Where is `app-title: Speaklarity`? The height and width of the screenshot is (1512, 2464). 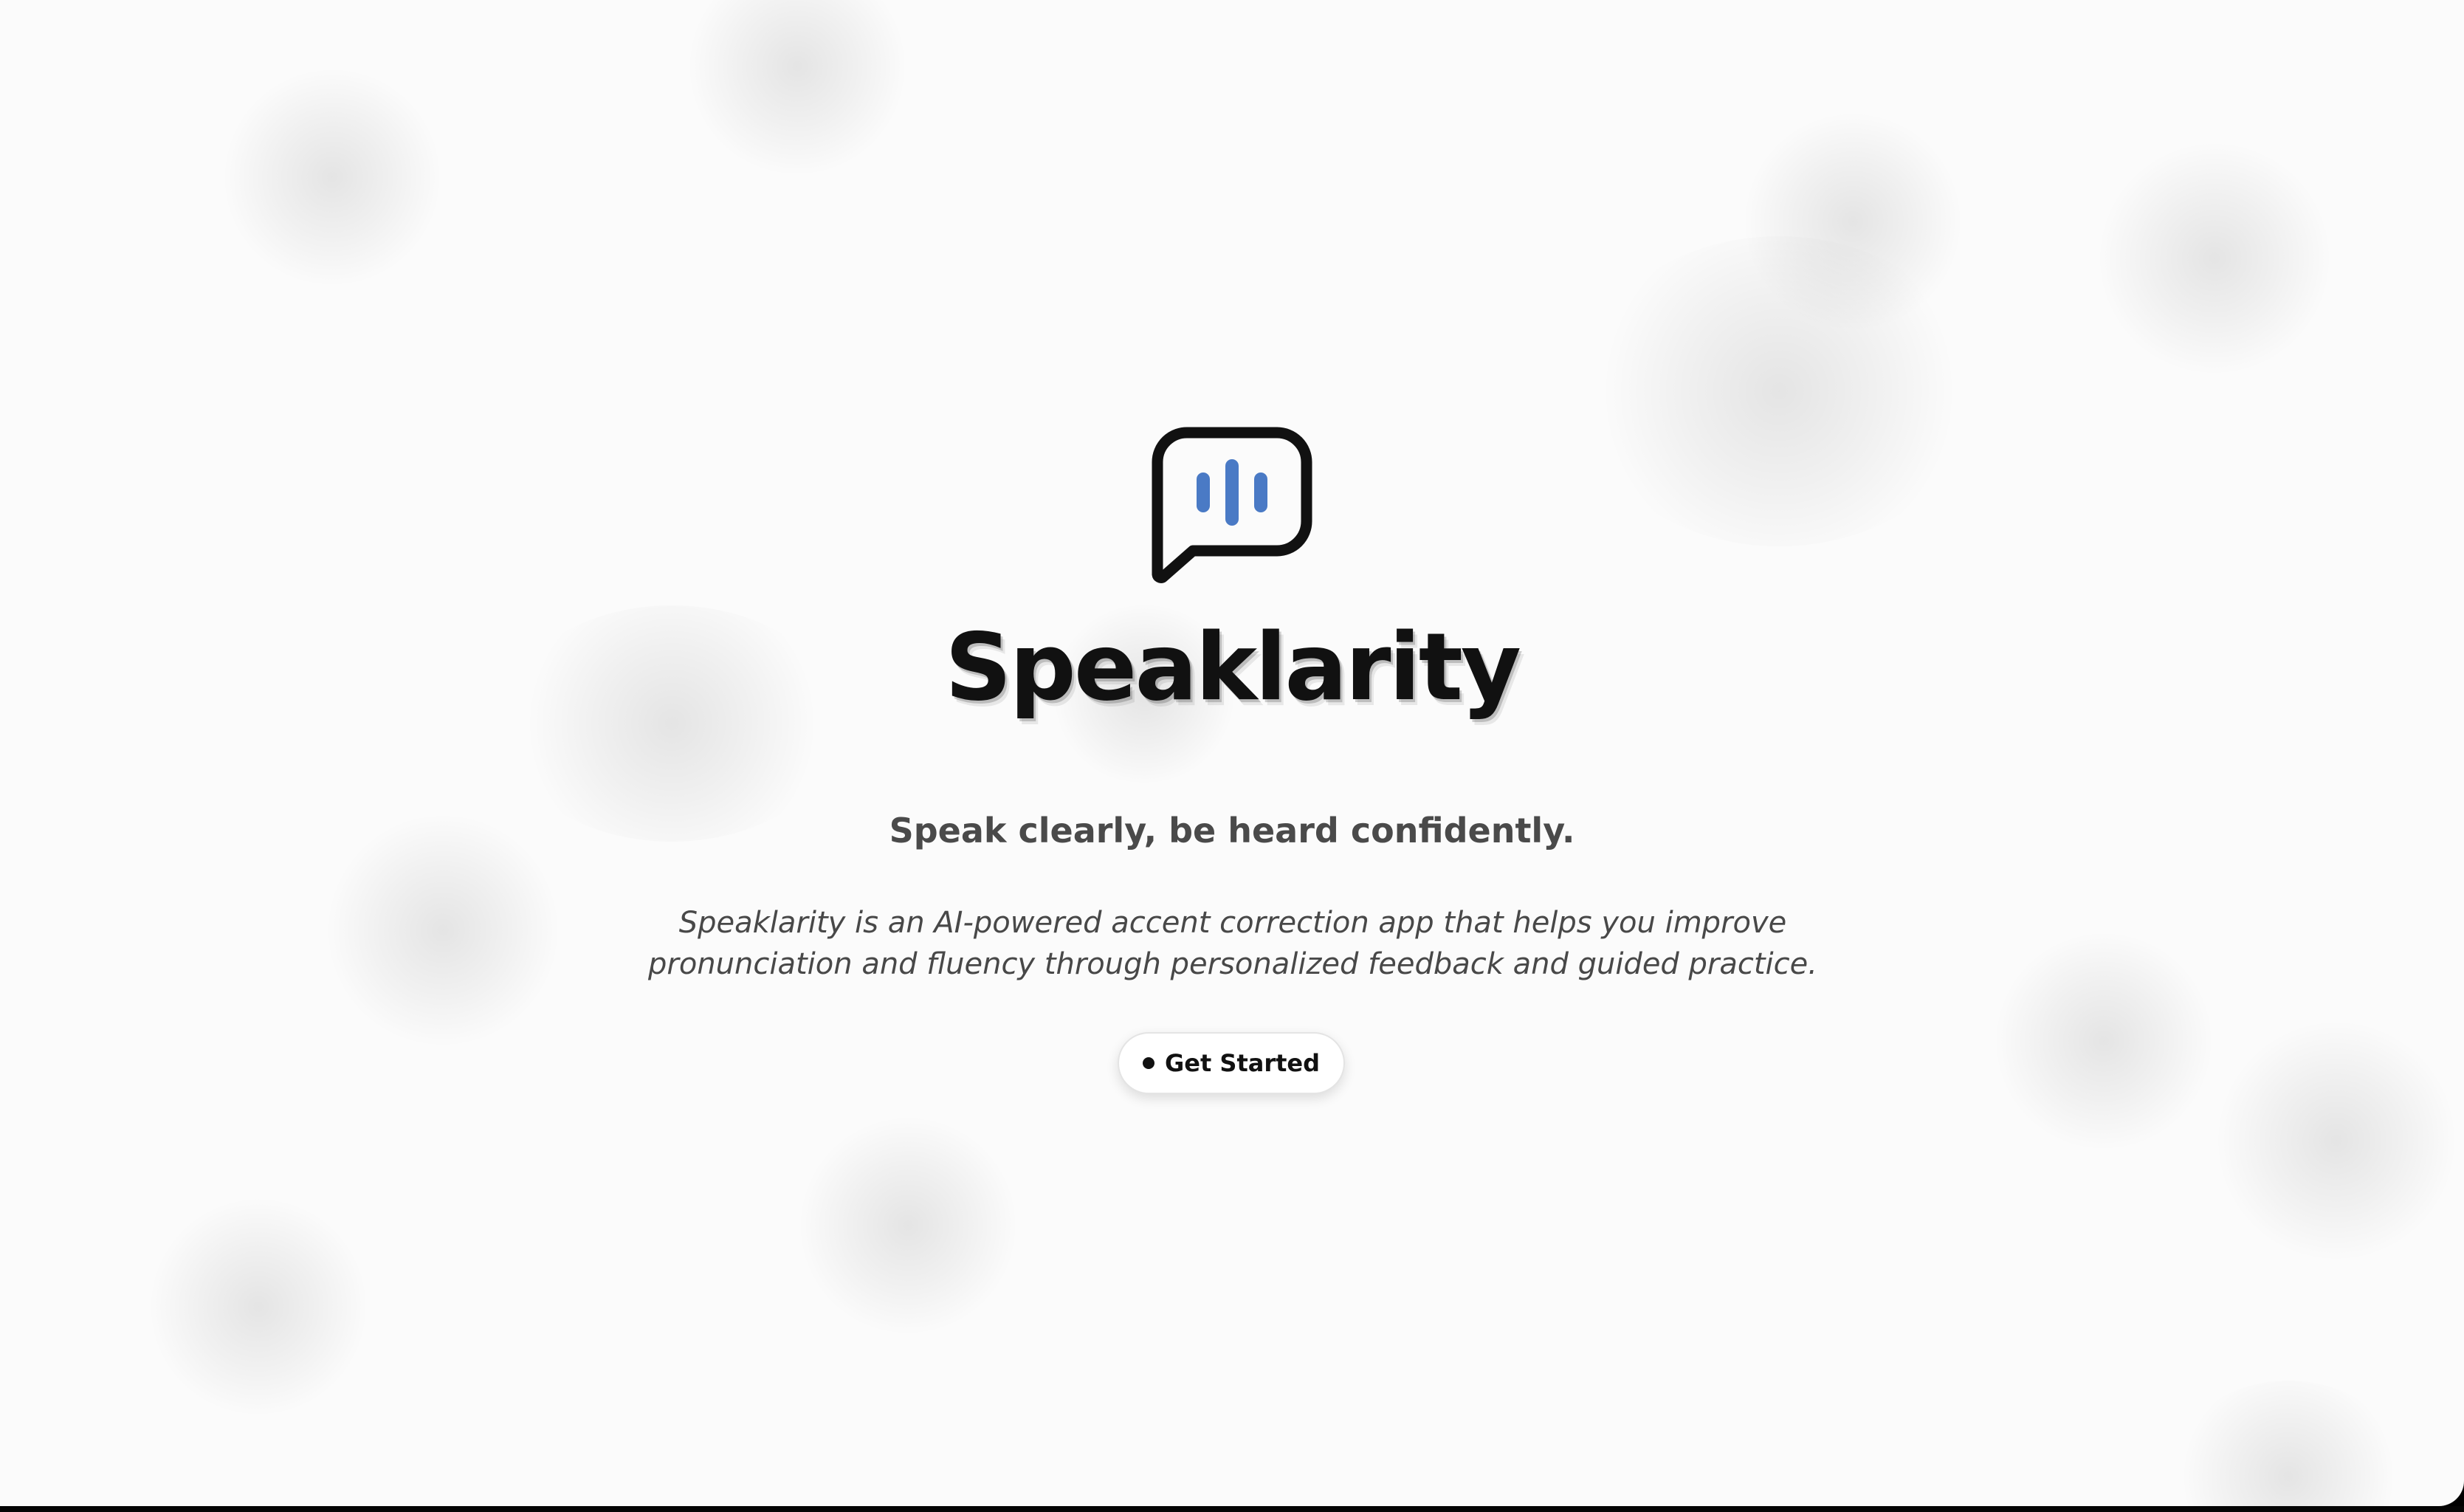 app-title: Speaklarity is located at coordinates (1232, 667).